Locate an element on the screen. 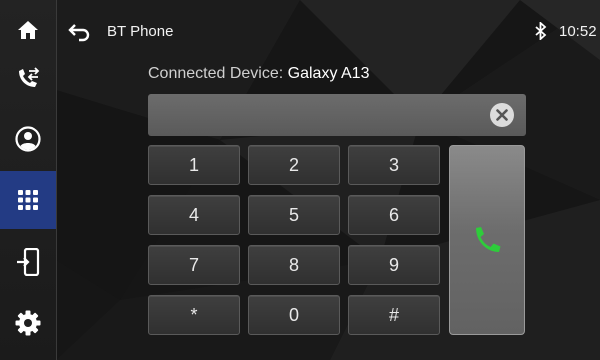 This screenshot has height=360, width=600. device-transfer-icon is located at coordinates (28, 262).